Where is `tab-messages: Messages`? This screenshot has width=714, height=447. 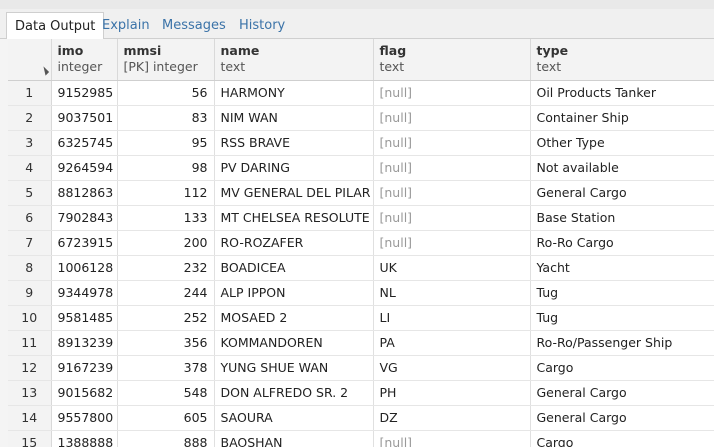 tab-messages: Messages is located at coordinates (194, 25).